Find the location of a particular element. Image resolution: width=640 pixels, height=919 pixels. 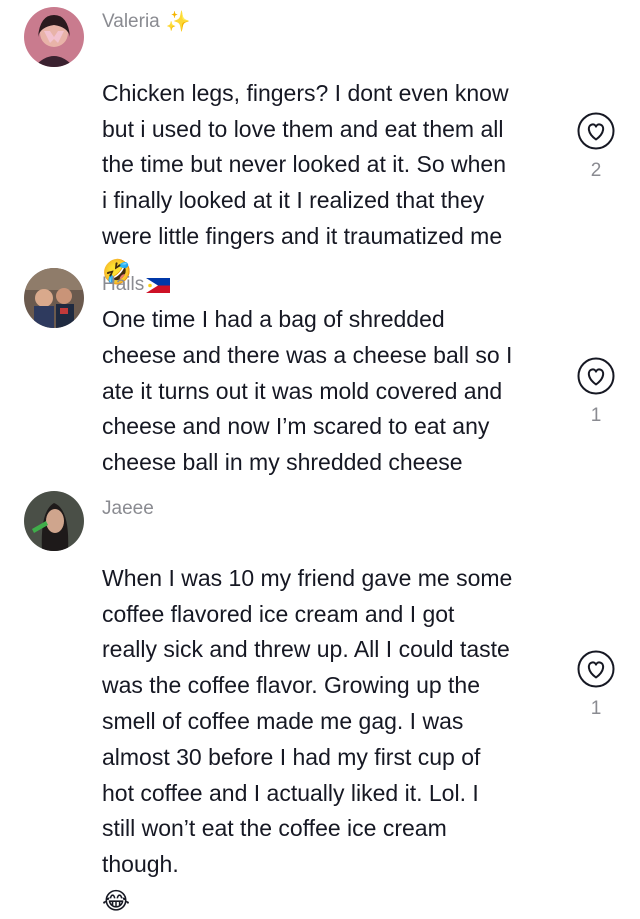

username-row: Jaeee is located at coordinates (128, 509).